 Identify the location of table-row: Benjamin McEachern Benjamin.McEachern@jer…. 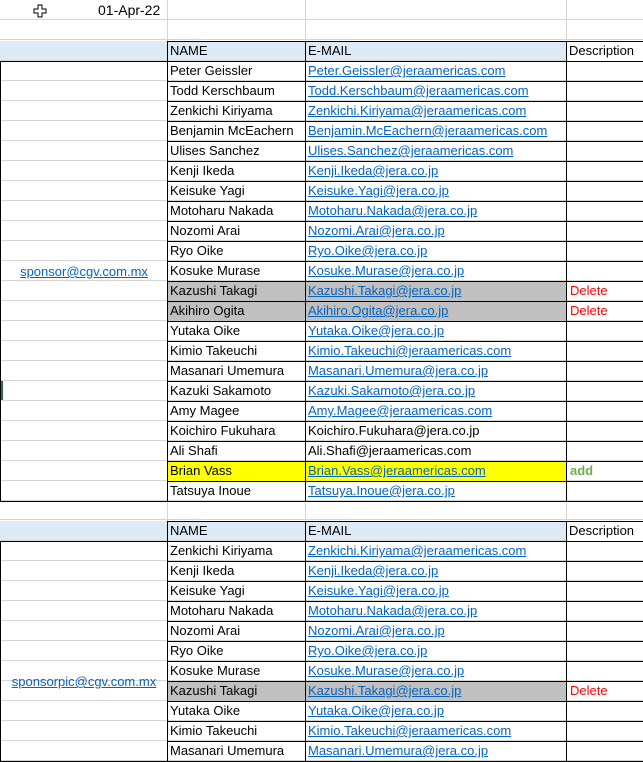
(321, 131).